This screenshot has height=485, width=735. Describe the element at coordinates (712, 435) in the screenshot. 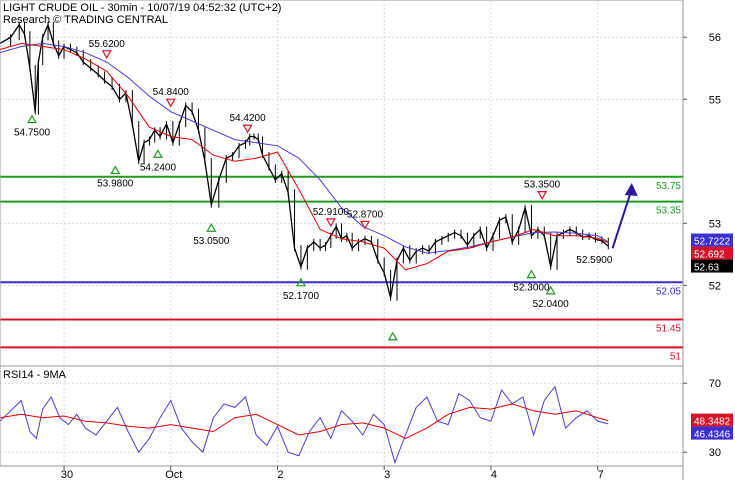

I see `rsi-value-tag-label: 46.4346` at that location.